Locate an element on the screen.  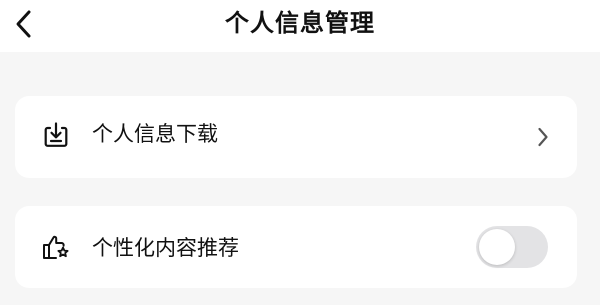
thumbs-up-star-icon is located at coordinates (56, 247).